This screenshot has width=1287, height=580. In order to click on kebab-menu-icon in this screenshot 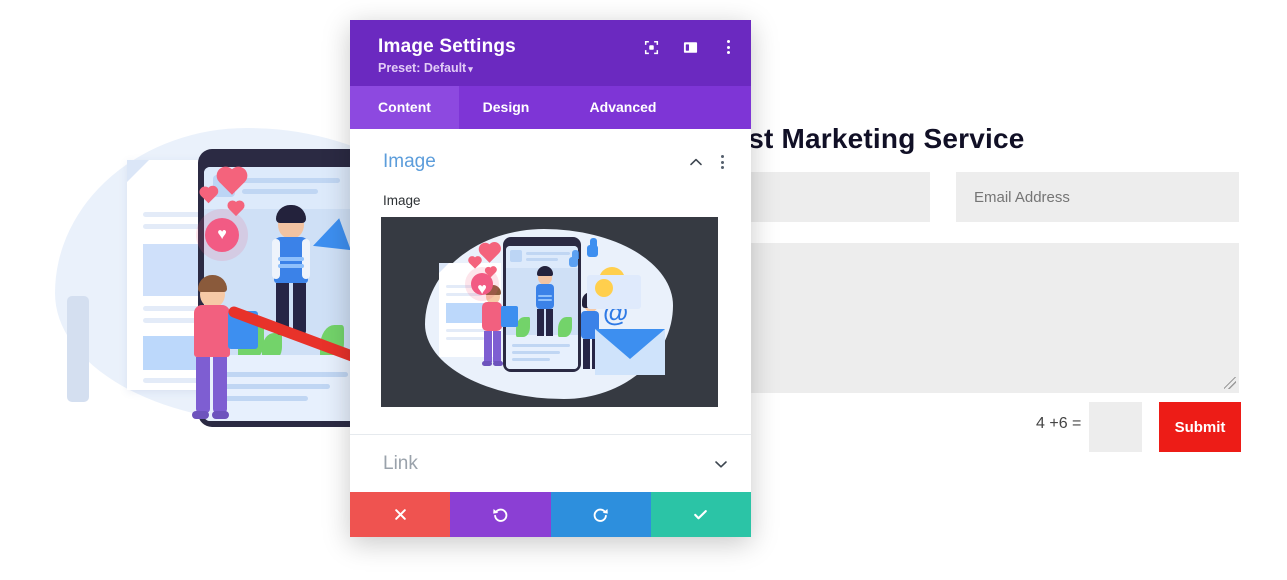, I will do `click(728, 47)`.